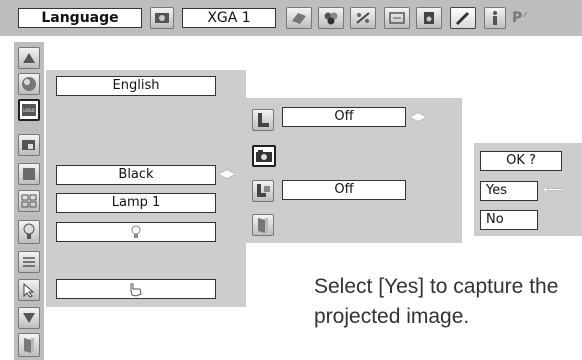 The height and width of the screenshot is (360, 582). I want to click on sound-glyph, so click(429, 18).